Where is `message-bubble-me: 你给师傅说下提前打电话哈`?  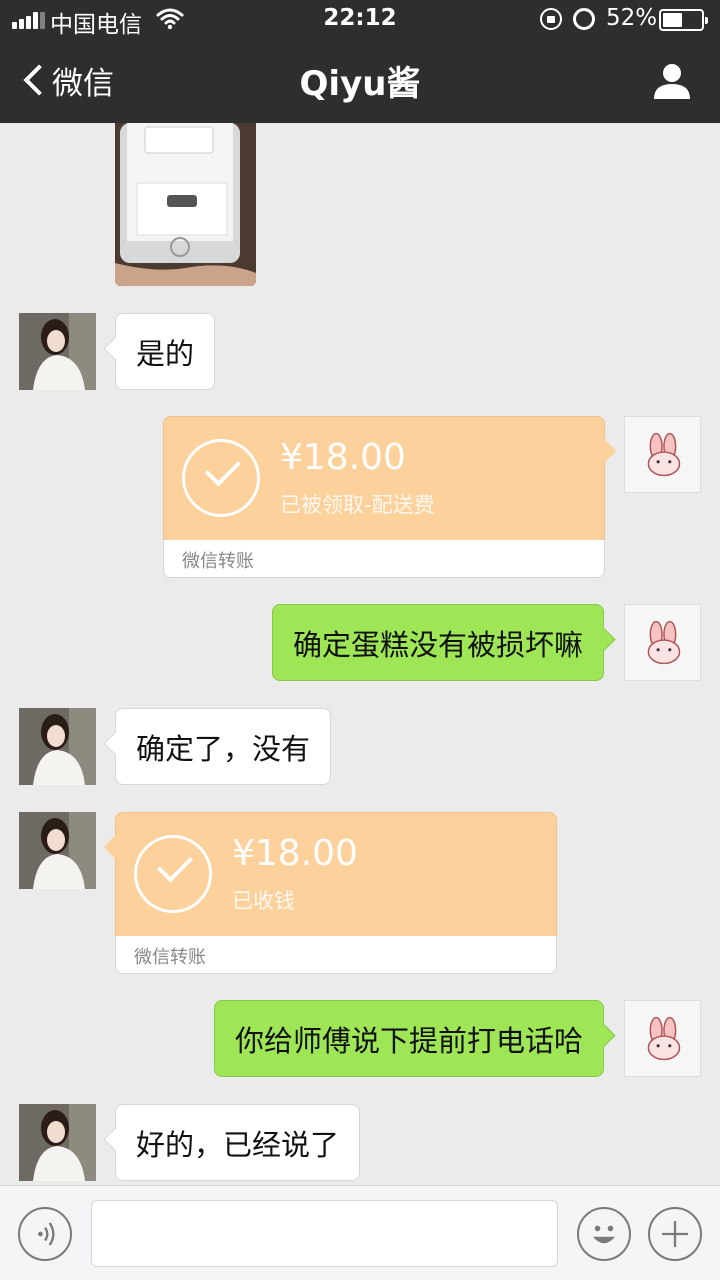 message-bubble-me: 你给师傅说下提前打电话哈 is located at coordinates (408, 1038).